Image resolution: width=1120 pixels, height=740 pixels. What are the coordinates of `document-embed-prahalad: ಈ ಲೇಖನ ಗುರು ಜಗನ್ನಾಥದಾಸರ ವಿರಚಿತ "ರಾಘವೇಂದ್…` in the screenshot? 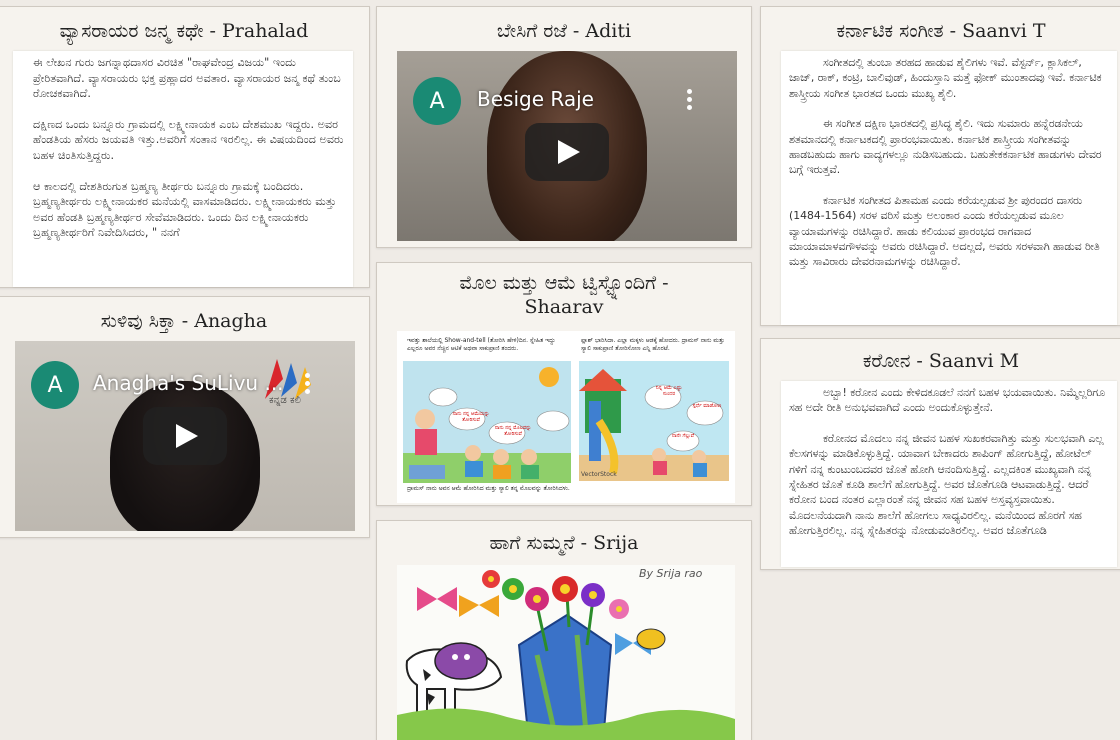 It's located at (183, 169).